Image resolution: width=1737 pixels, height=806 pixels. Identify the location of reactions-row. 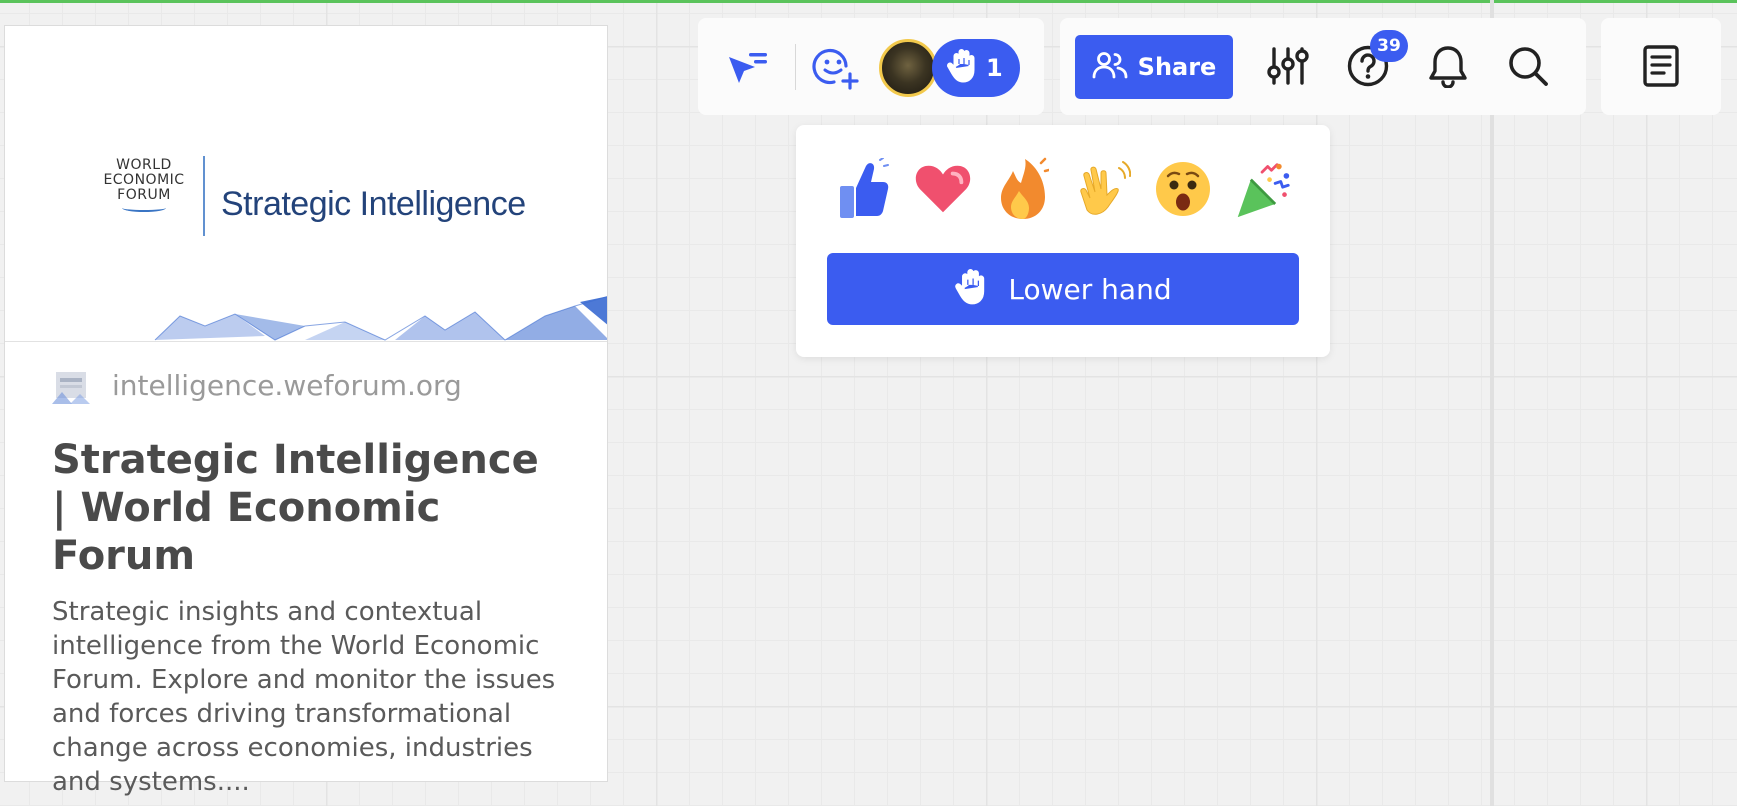
(1063, 189).